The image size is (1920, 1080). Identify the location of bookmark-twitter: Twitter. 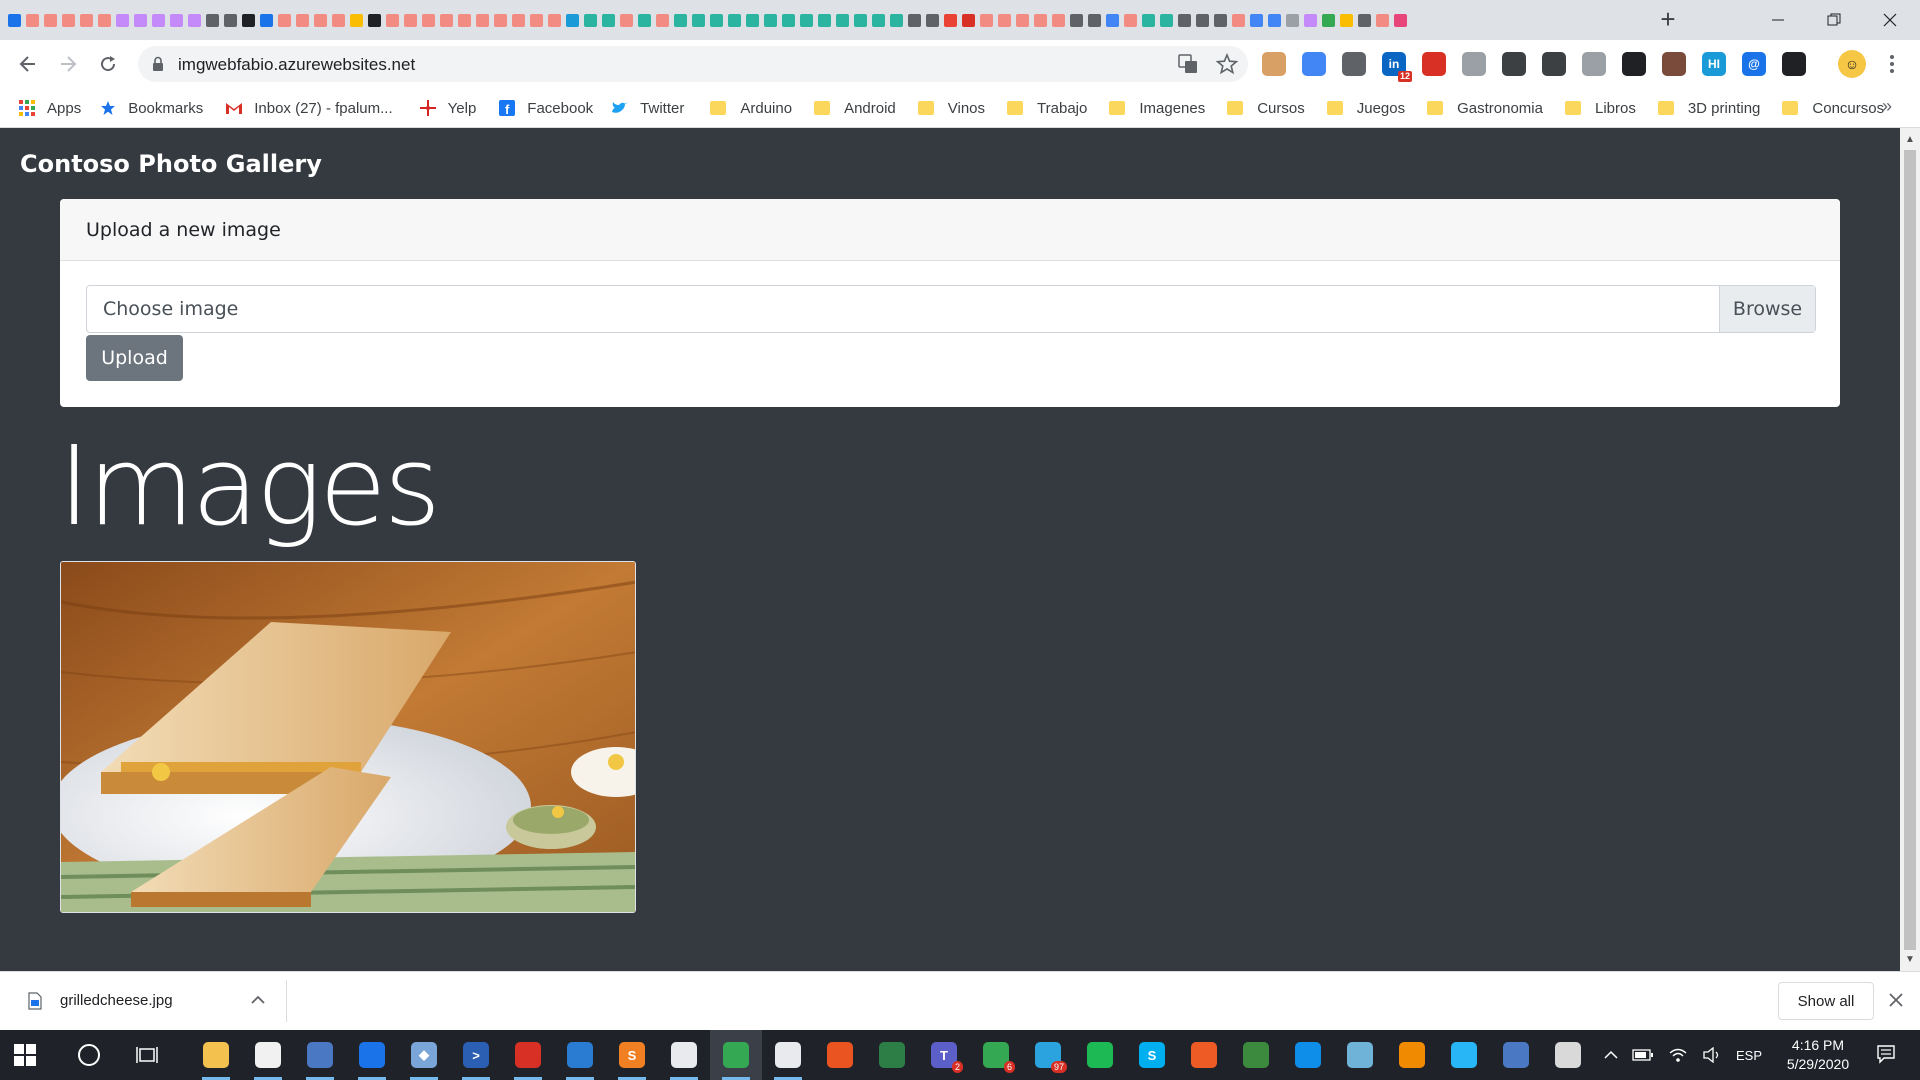
(647, 108).